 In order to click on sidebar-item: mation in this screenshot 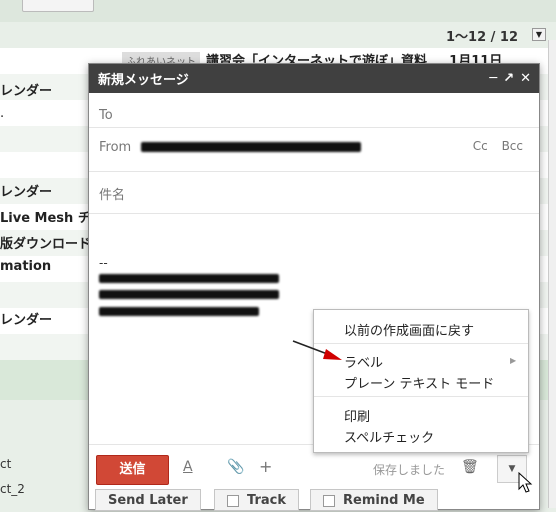, I will do `click(25, 266)`.